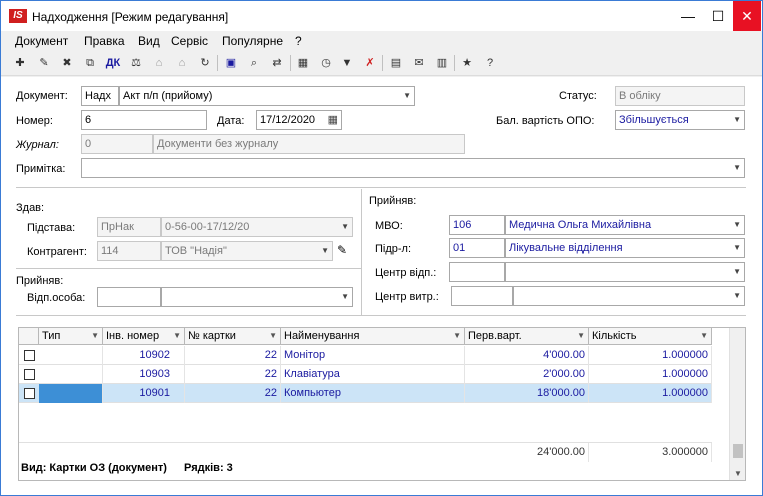 Image resolution: width=763 pixels, height=496 pixels. Describe the element at coordinates (231, 63) in the screenshot. I see `save-icon: ▣` at that location.